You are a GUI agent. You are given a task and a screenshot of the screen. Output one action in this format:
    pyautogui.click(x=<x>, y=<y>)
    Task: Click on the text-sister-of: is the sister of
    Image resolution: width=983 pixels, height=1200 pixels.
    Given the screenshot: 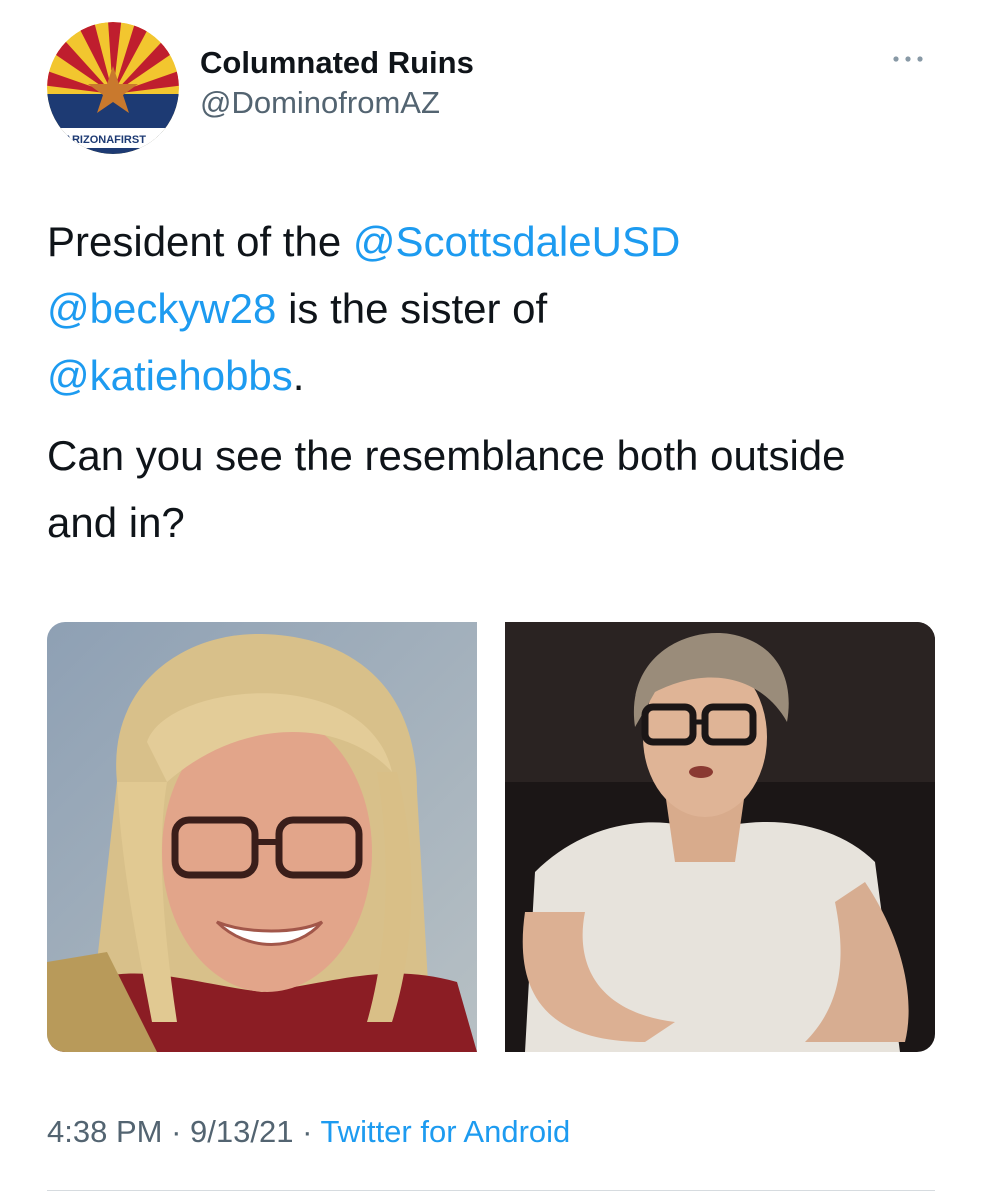 What is the action you would take?
    pyautogui.click(x=412, y=308)
    